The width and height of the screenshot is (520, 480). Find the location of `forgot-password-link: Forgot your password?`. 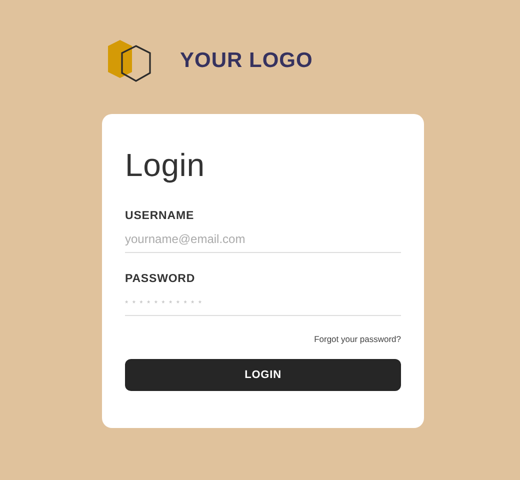

forgot-password-link: Forgot your password? is located at coordinates (357, 339).